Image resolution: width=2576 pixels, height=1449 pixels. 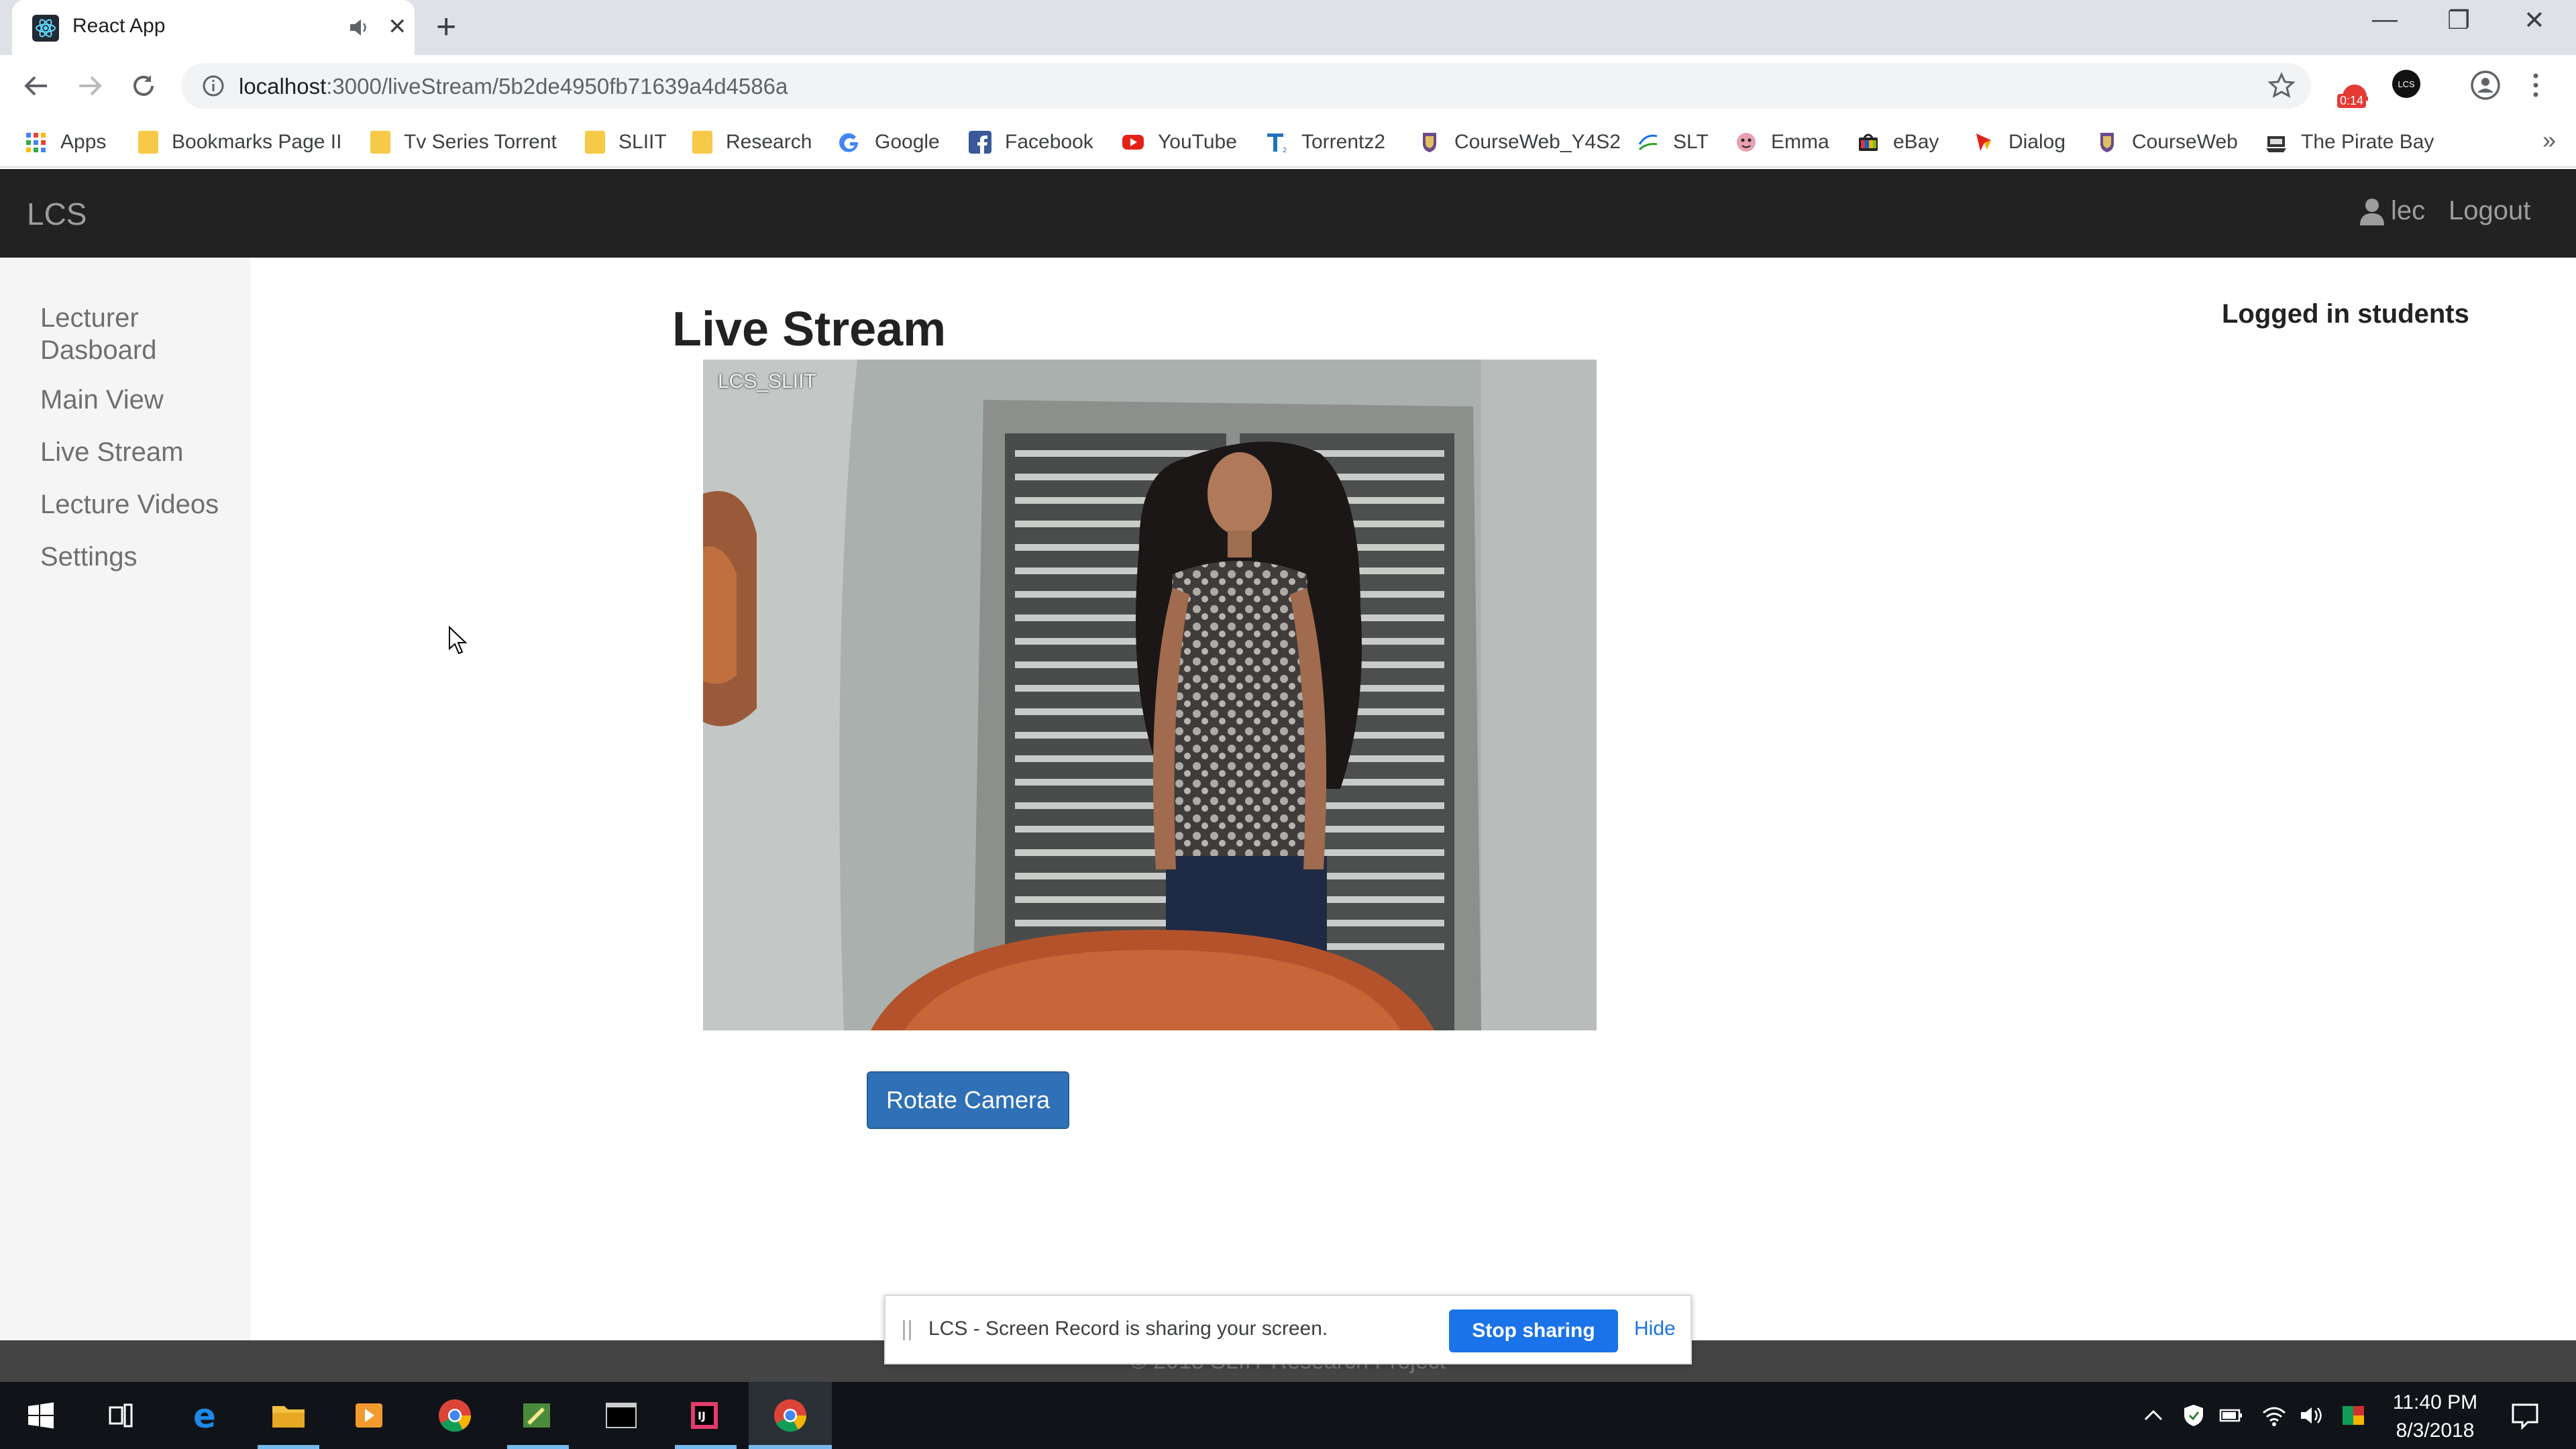 I want to click on intellij-icon: IJ, so click(x=704, y=1415).